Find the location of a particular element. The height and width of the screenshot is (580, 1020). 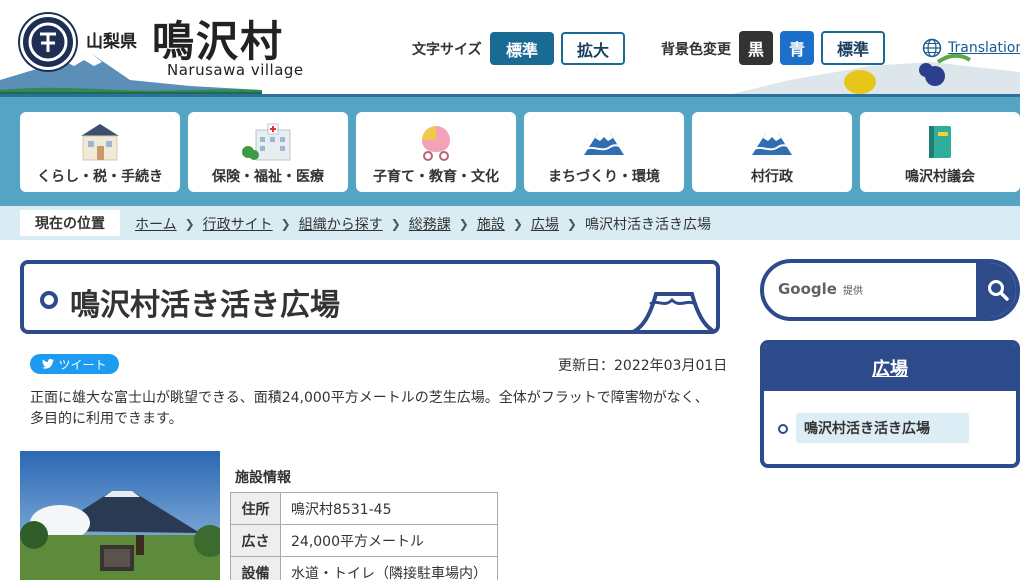

nav-item-assembly: 鳴沢村議会 is located at coordinates (940, 152).